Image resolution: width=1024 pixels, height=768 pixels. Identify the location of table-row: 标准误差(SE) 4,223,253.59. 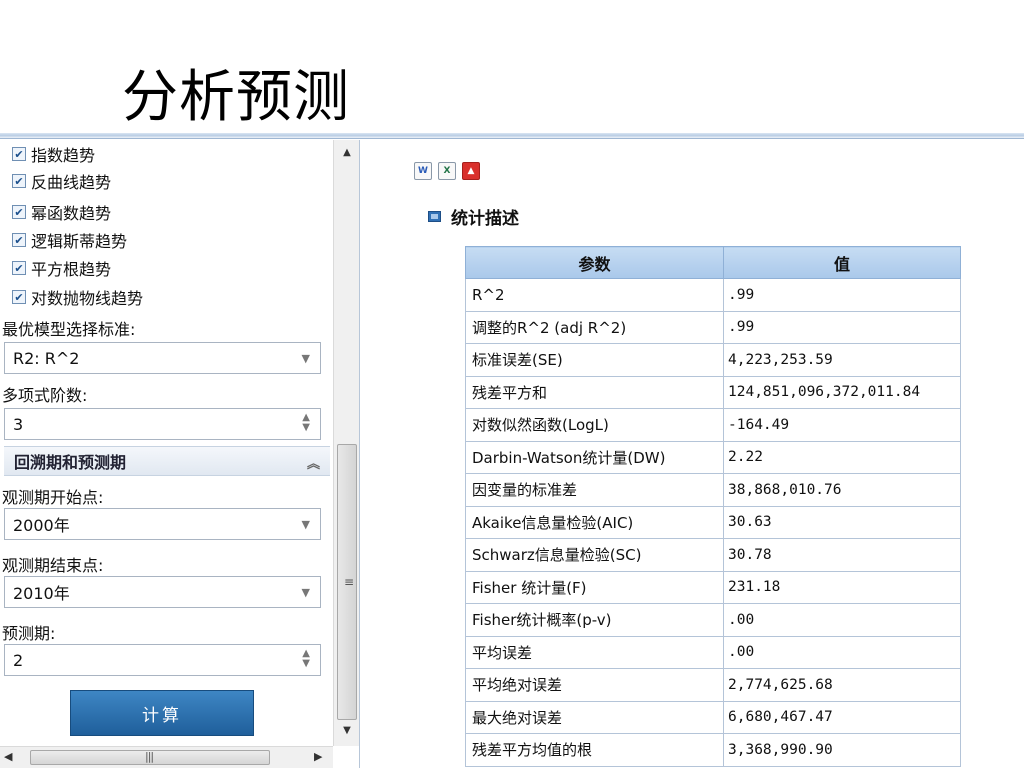
(713, 360).